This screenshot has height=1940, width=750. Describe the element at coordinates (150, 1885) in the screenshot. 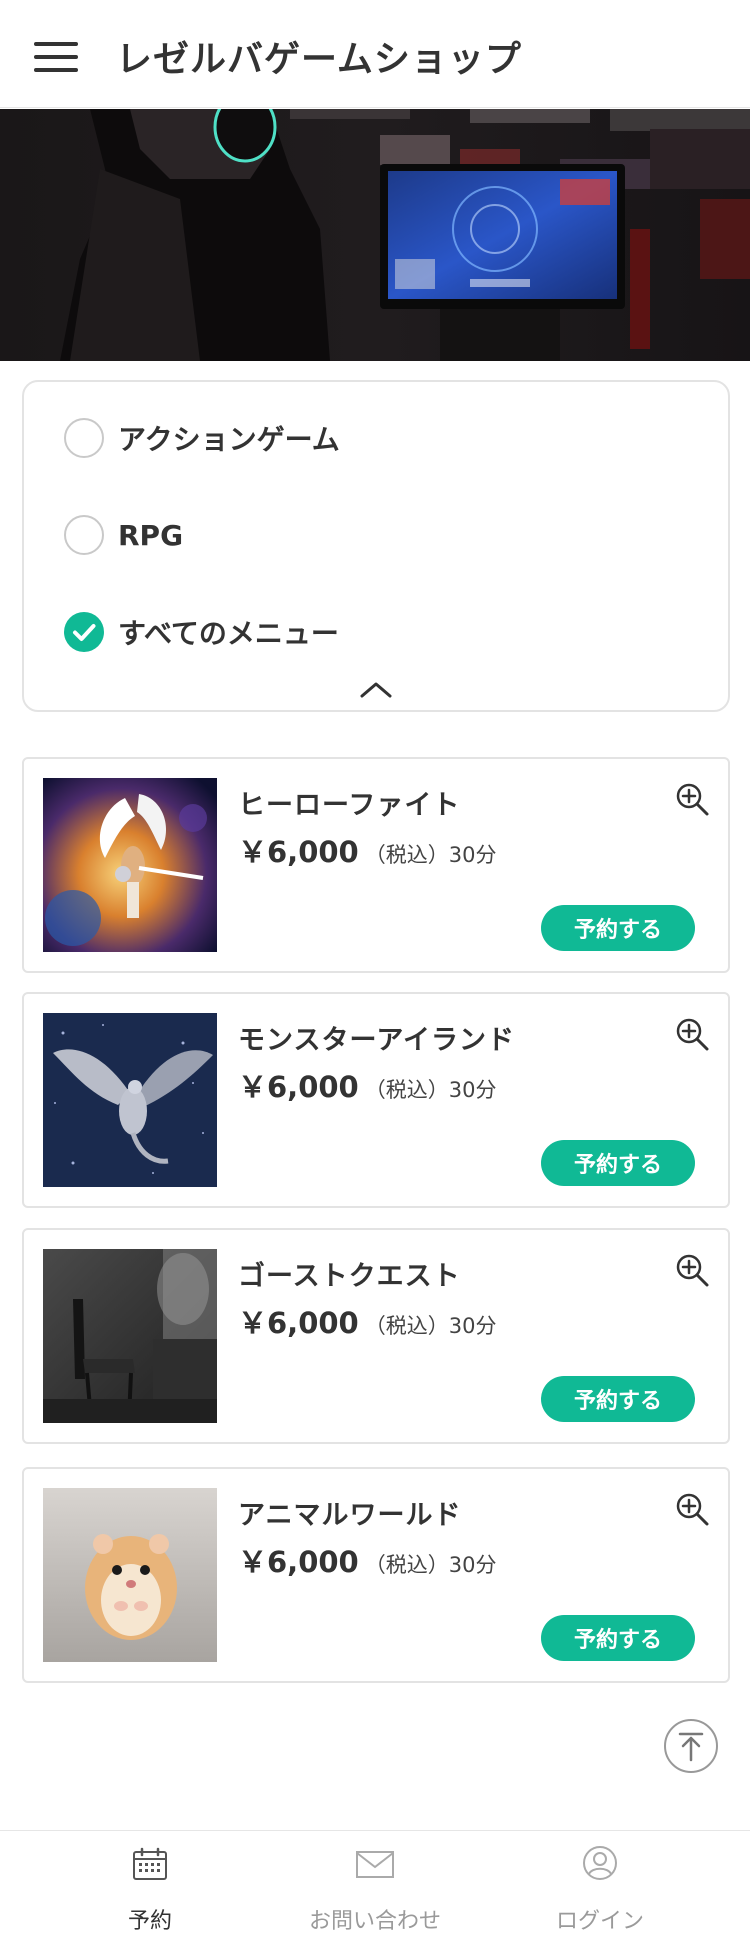

I see `nav-item-reservation: 予約` at that location.